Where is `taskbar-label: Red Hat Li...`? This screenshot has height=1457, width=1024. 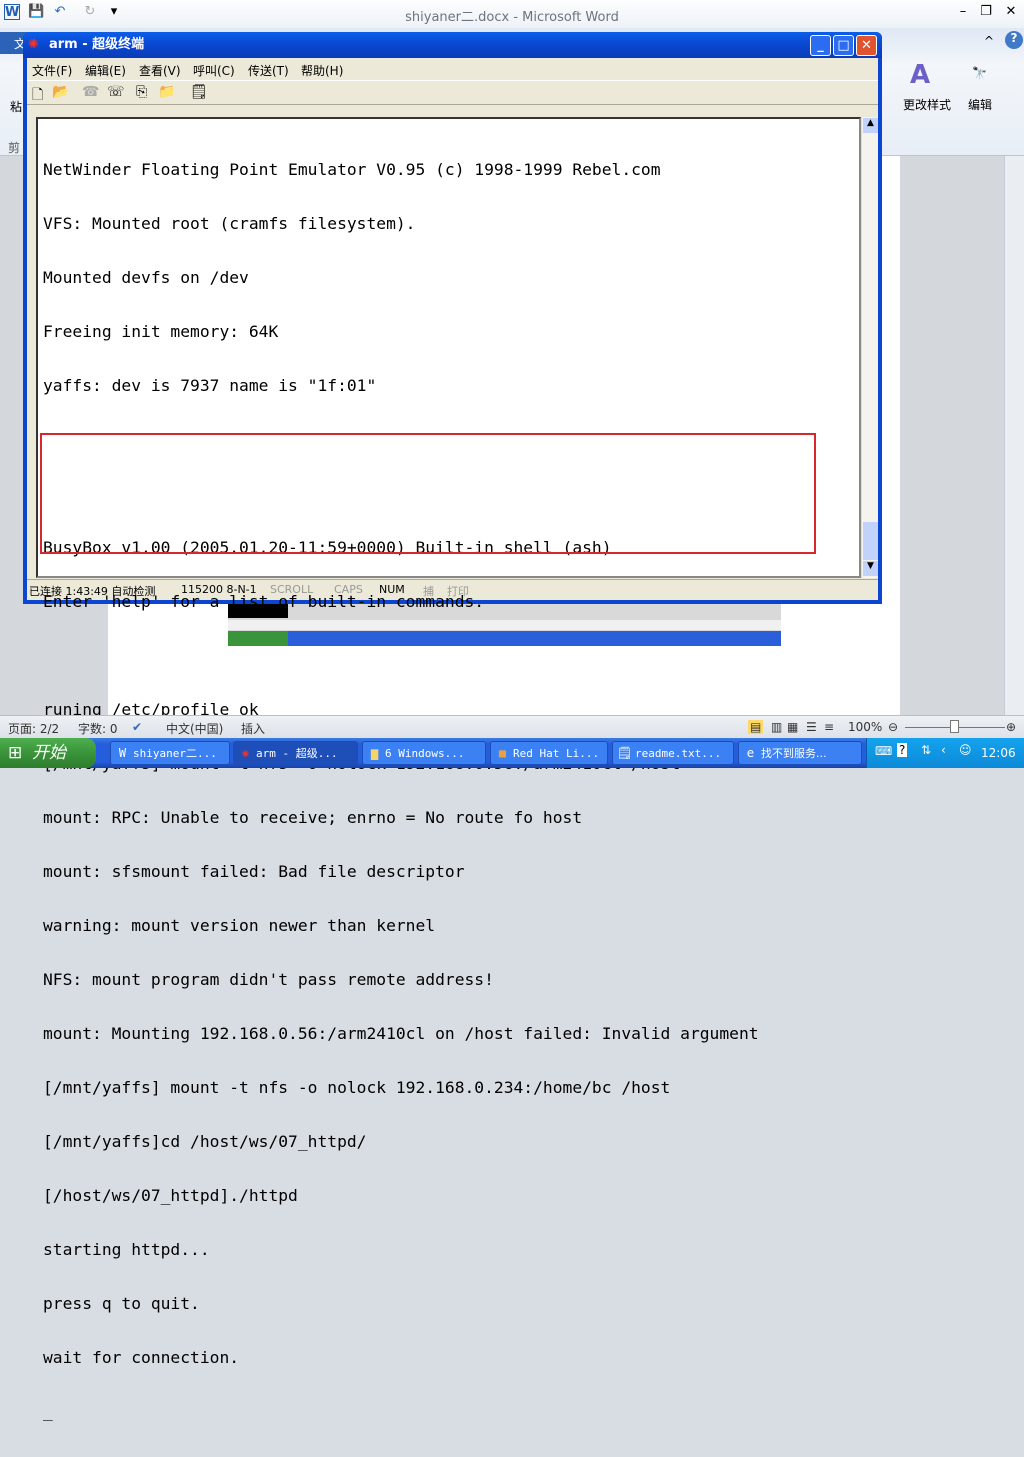 taskbar-label: Red Hat Li... is located at coordinates (556, 753).